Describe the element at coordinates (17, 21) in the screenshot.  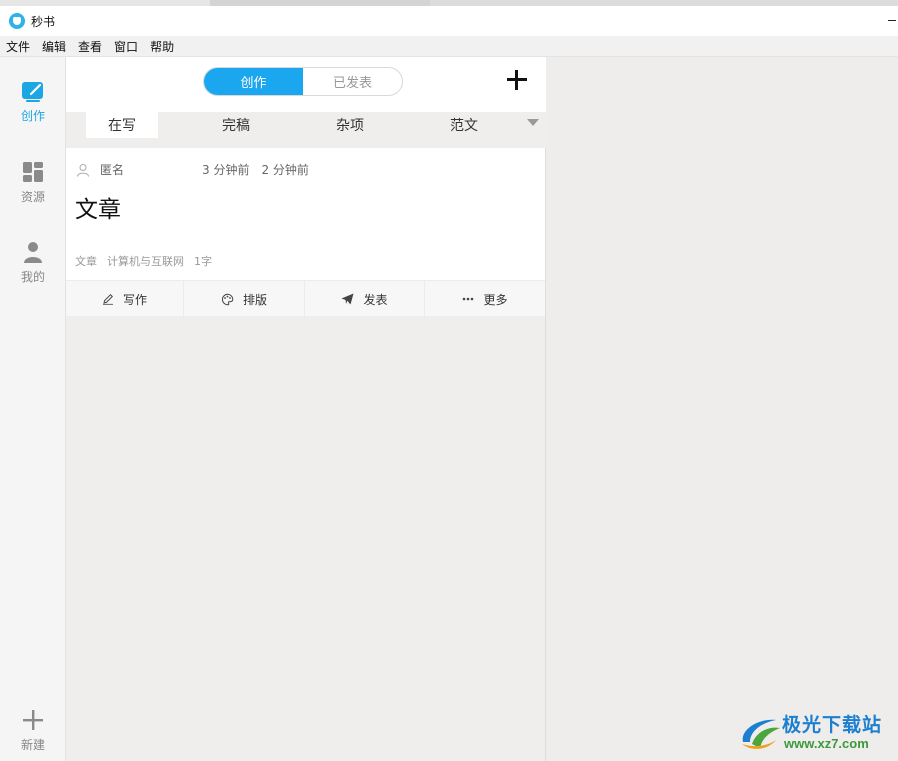
I see `app-logo-icon` at that location.